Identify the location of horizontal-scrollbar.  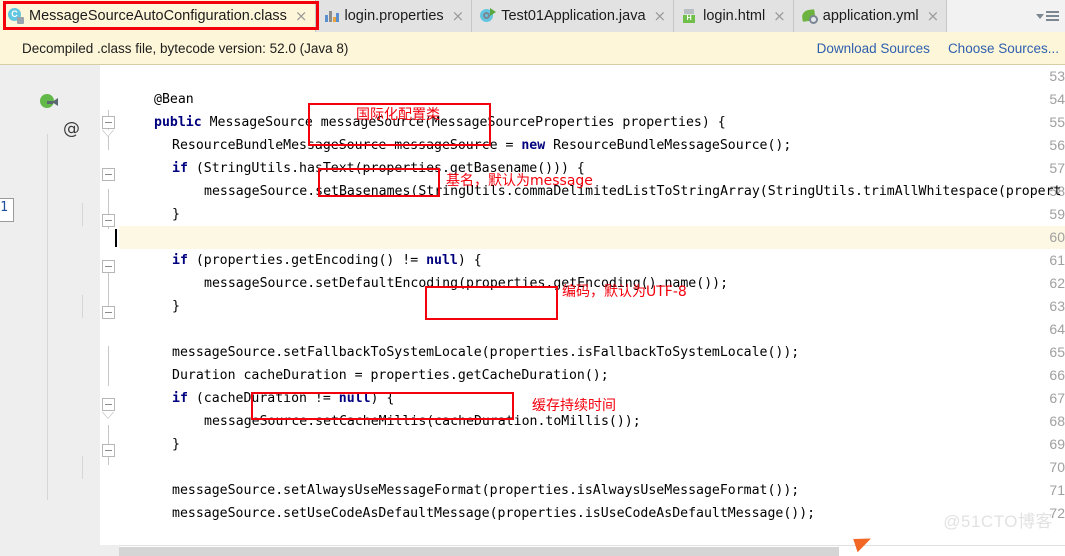
(592, 550).